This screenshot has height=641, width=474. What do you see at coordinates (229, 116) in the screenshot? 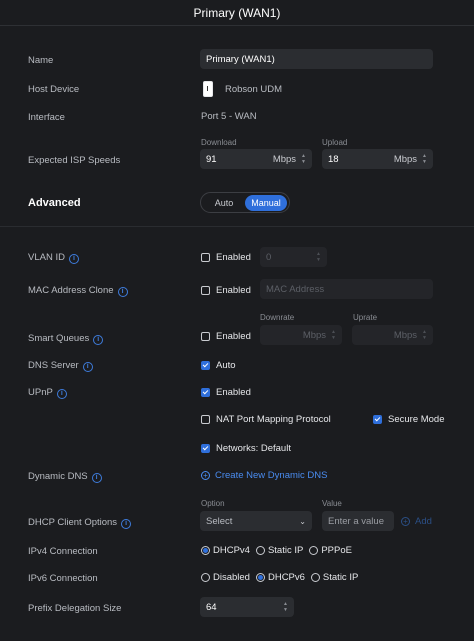
I see `interface-value: Port 5 - WAN` at bounding box center [229, 116].